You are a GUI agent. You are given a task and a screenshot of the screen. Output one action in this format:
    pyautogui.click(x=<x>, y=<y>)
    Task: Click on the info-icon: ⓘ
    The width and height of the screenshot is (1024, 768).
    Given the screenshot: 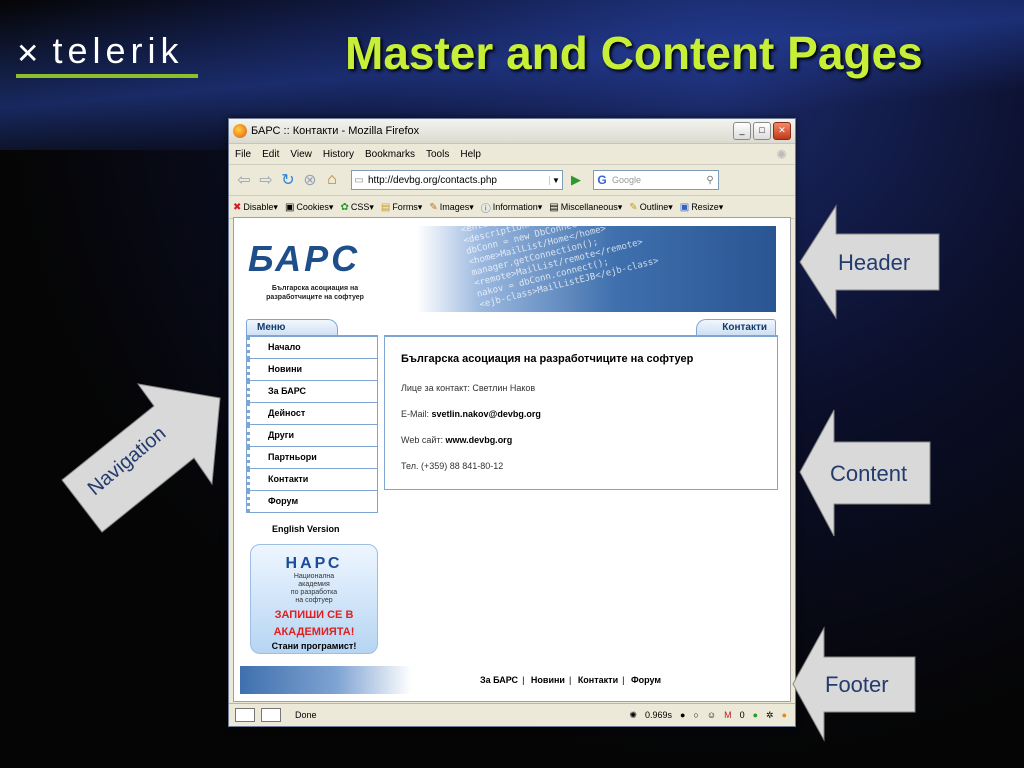 What is the action you would take?
    pyautogui.click(x=485, y=209)
    